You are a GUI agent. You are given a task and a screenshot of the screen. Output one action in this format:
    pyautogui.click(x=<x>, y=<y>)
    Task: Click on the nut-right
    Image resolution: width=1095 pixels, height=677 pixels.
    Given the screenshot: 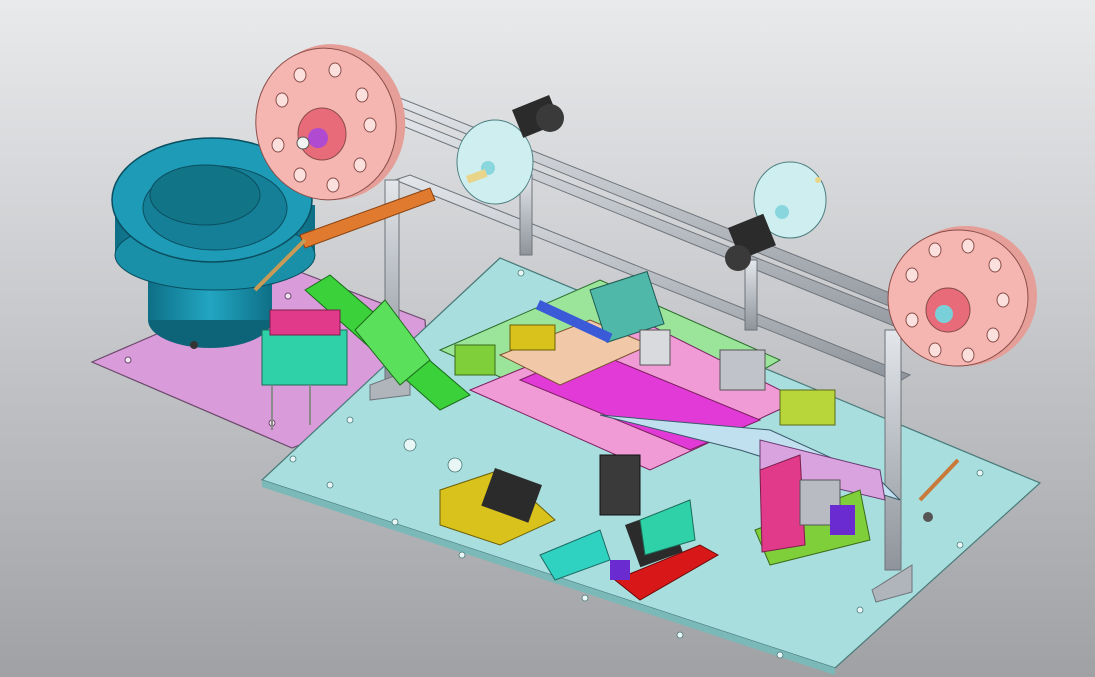 What is the action you would take?
    pyautogui.click(x=928, y=517)
    